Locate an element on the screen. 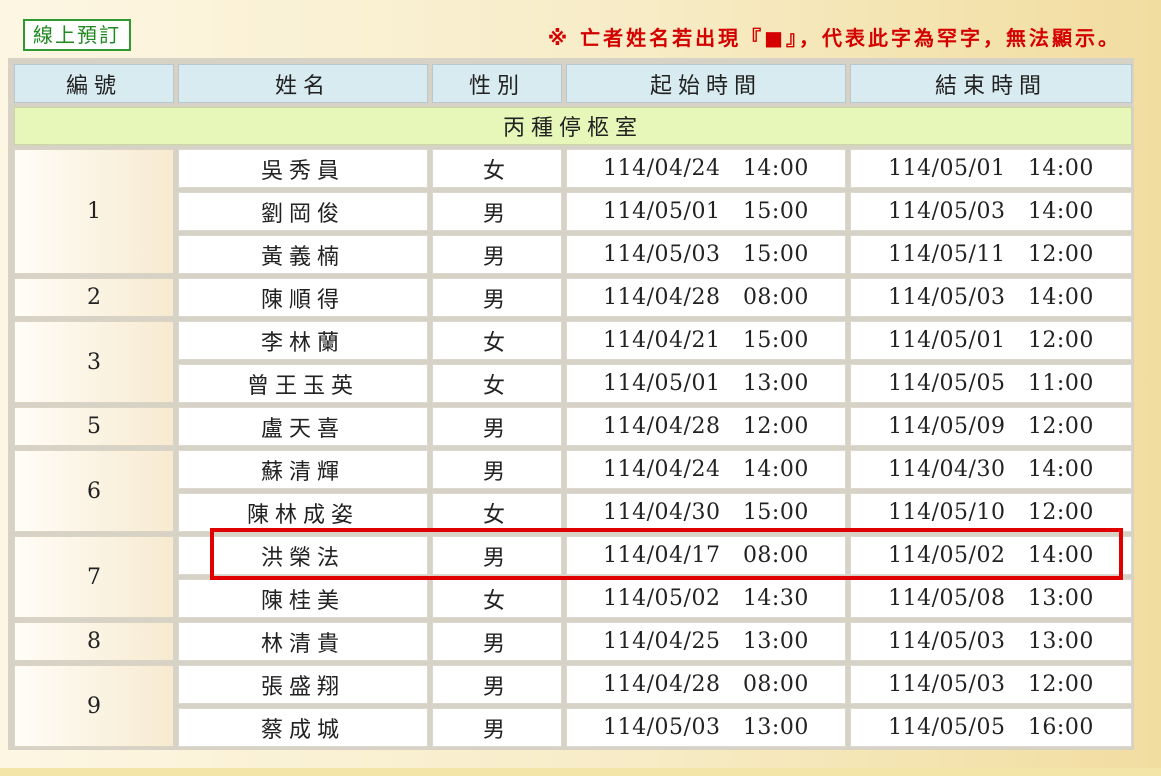  start-time-cell: 114/05/03 15:00 is located at coordinates (706, 254).